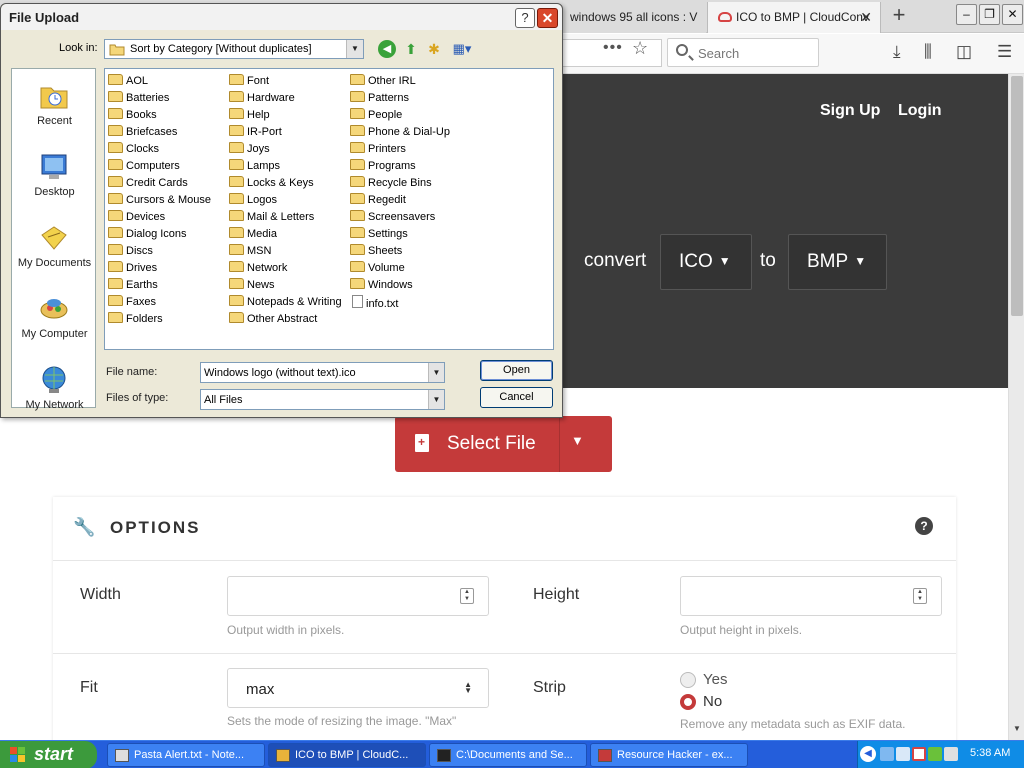 Image resolution: width=1024 pixels, height=768 pixels. What do you see at coordinates (794, 17) in the screenshot?
I see `tab-cloudconvert: ICO to BMP | CloudConv ✕` at bounding box center [794, 17].